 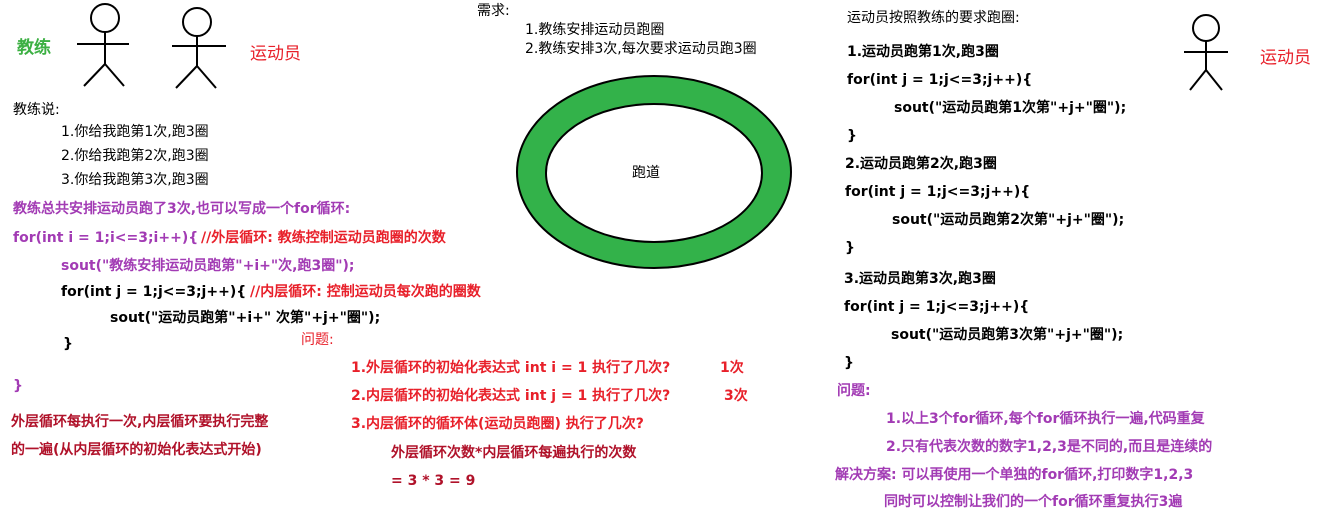 What do you see at coordinates (920, 279) in the screenshot?
I see `athlete-block-heading: 3.运动员跑第3次,跑3圈` at bounding box center [920, 279].